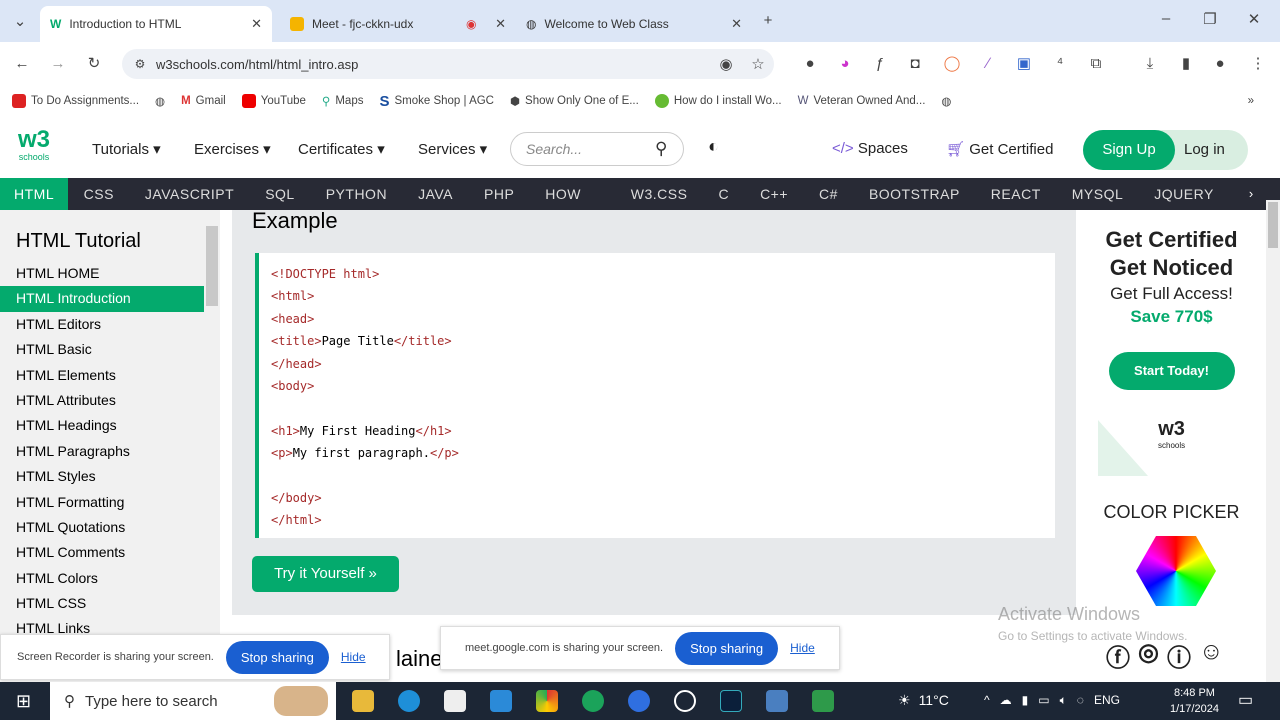 Image resolution: width=1280 pixels, height=720 pixels. What do you see at coordinates (988, 63) in the screenshot?
I see `pen-icon: ∕` at bounding box center [988, 63].